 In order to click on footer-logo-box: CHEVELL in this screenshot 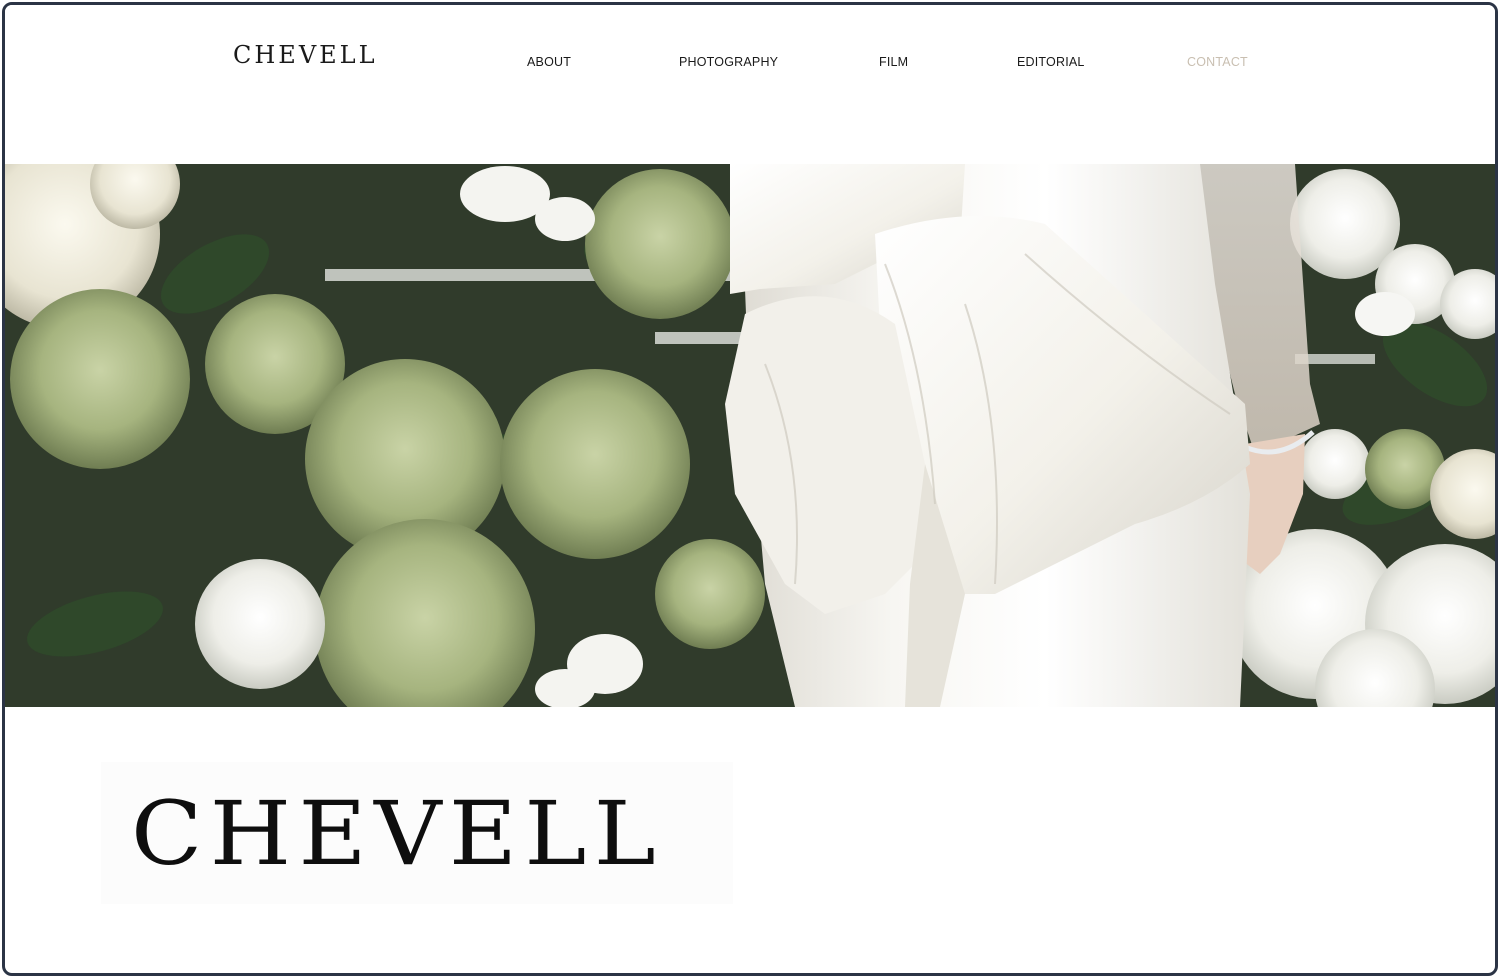, I will do `click(417, 833)`.